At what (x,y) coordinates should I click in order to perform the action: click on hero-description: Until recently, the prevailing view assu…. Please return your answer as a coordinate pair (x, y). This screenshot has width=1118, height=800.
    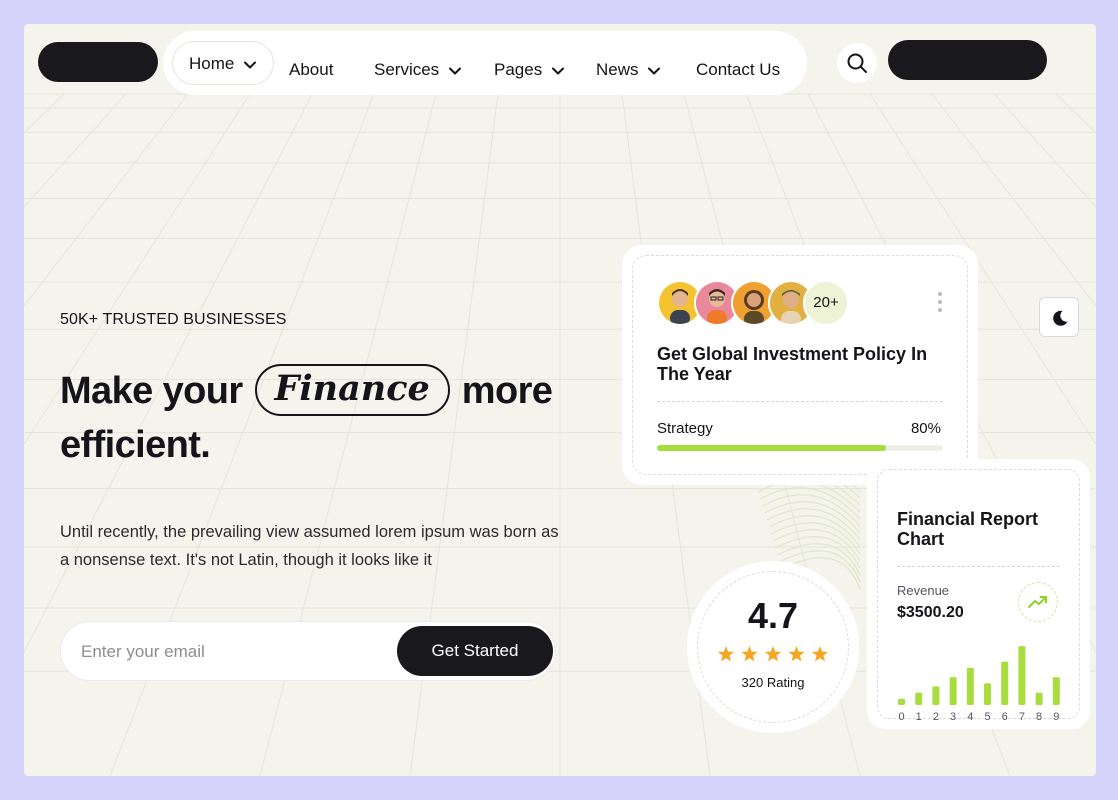
    Looking at the image, I should click on (309, 546).